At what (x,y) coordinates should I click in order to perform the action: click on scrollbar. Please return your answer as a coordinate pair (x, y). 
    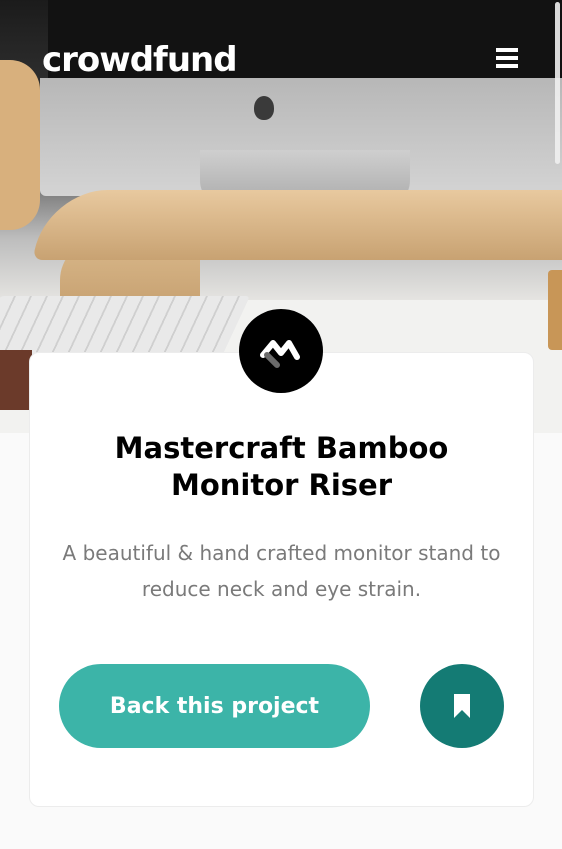
    Looking at the image, I should click on (557, 83).